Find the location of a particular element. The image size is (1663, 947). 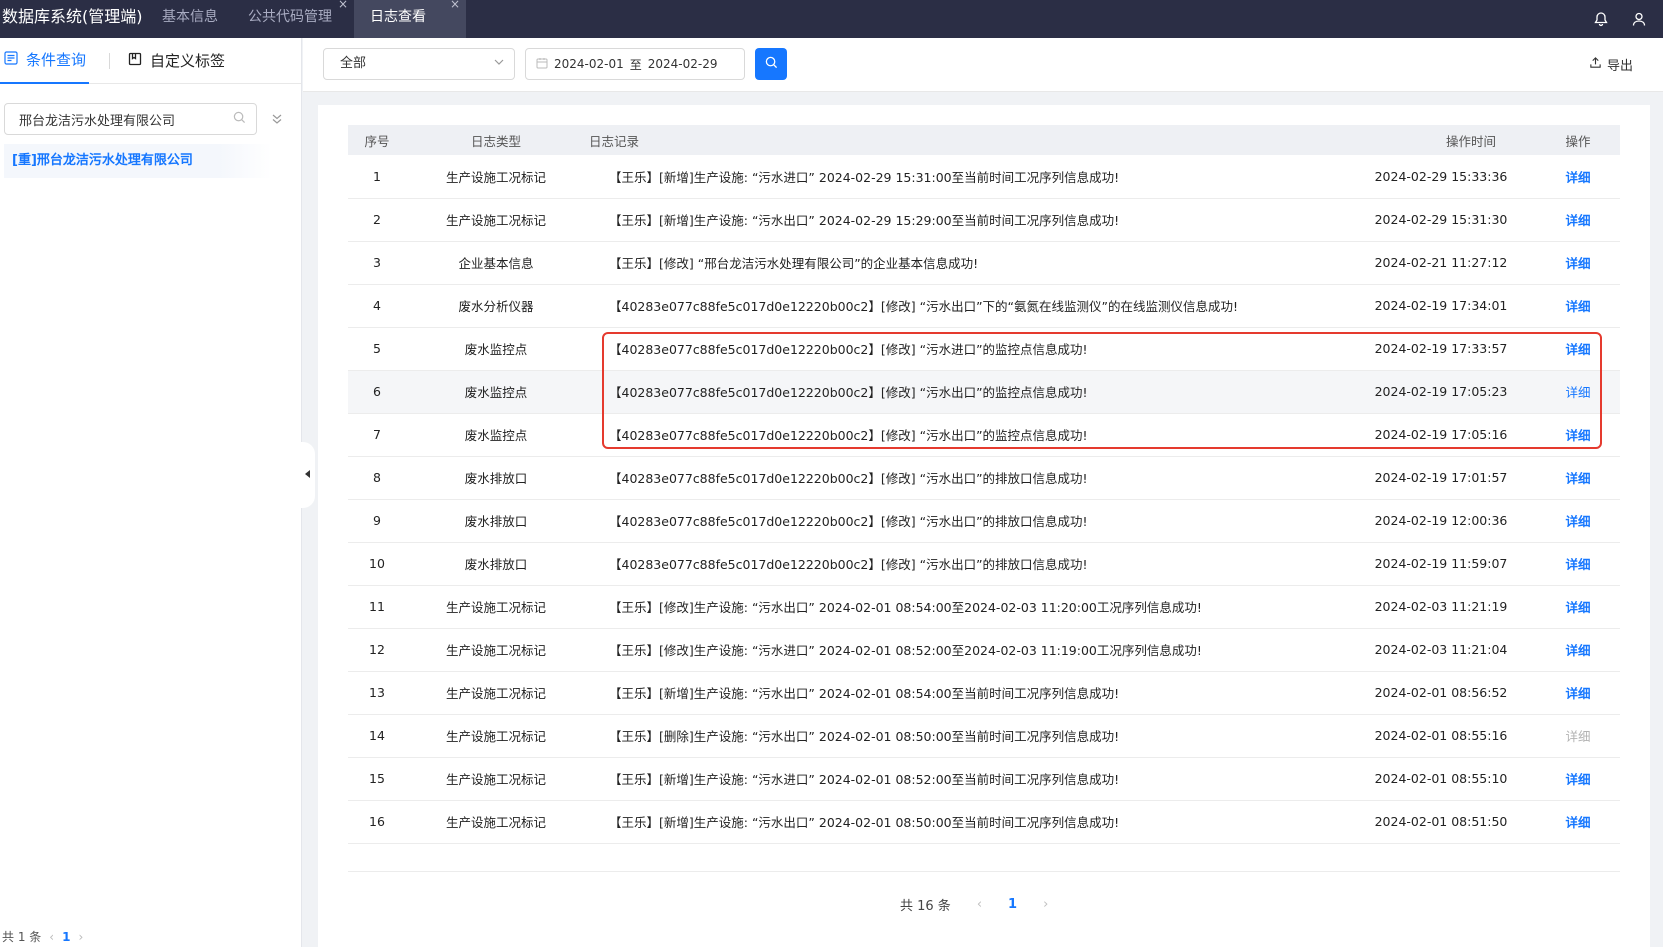

tab-label: 条件查询 is located at coordinates (56, 60).